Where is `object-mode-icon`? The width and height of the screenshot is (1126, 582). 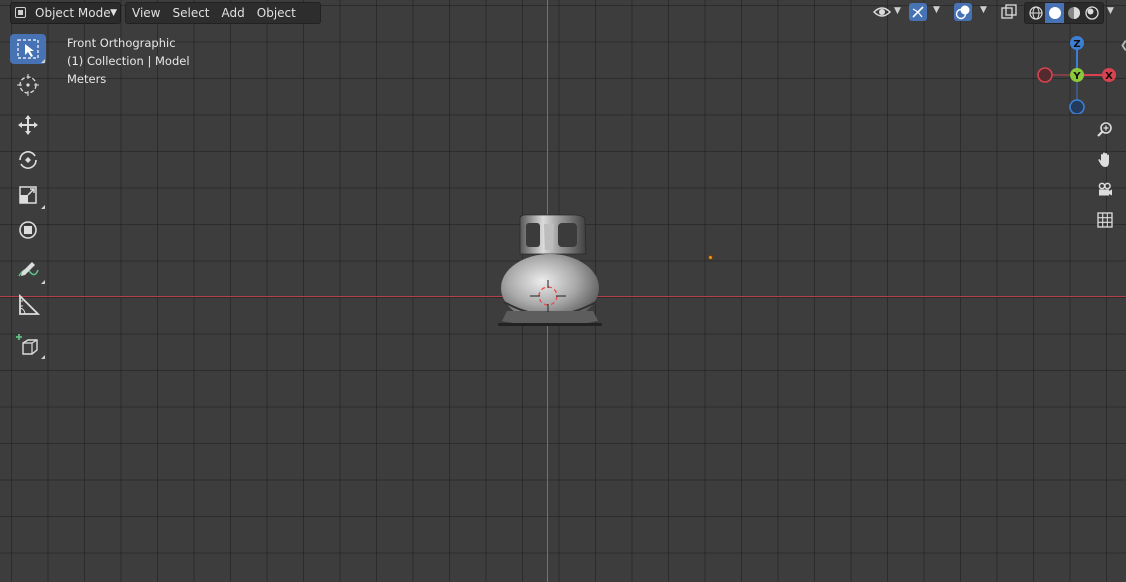 object-mode-icon is located at coordinates (20, 12).